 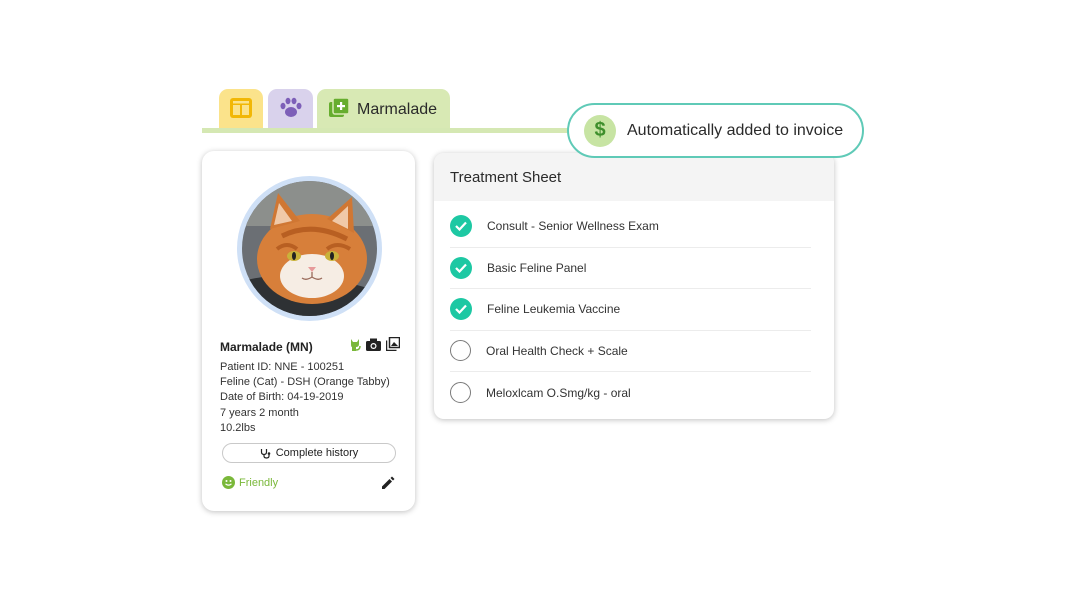 I want to click on treatment-label: Feline Leukemia Vaccine, so click(x=554, y=309).